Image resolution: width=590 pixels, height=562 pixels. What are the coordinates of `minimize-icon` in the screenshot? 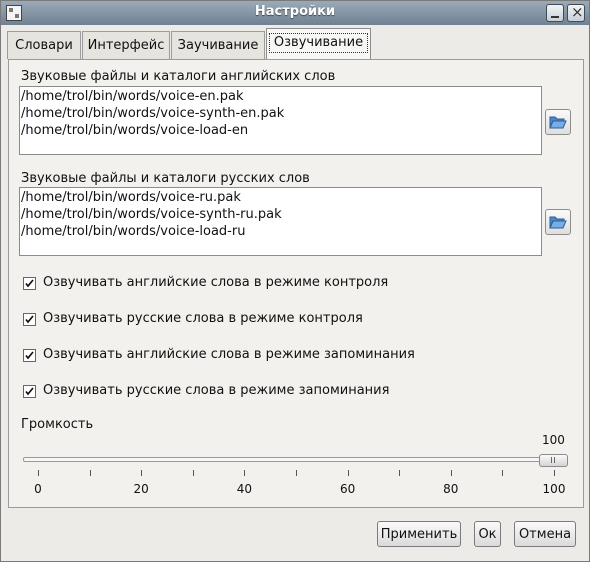 It's located at (555, 17).